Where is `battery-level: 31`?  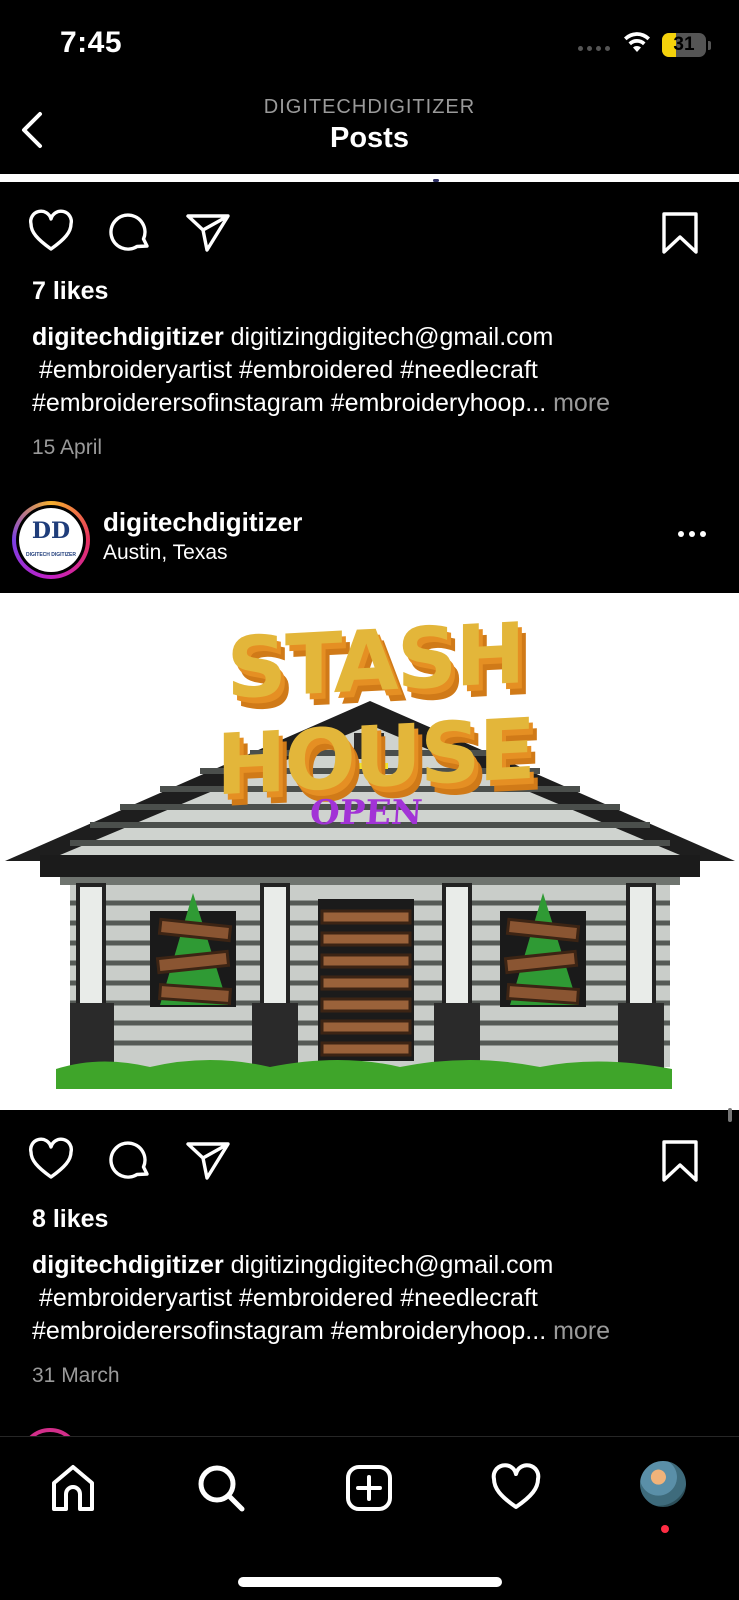 battery-level: 31 is located at coordinates (684, 44).